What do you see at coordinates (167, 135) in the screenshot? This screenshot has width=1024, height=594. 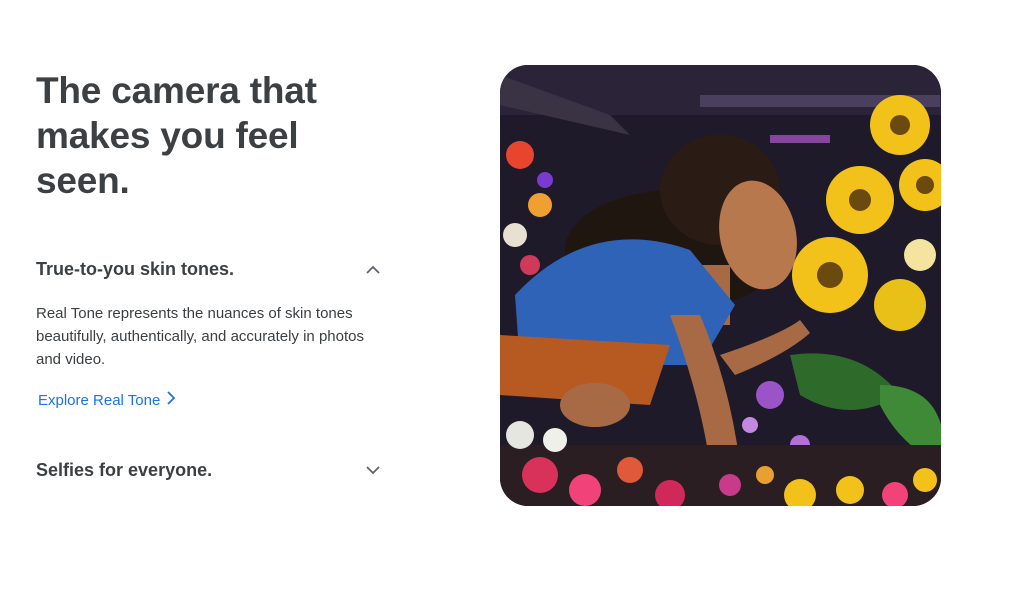 I see `title-line-2: makes you feel` at bounding box center [167, 135].